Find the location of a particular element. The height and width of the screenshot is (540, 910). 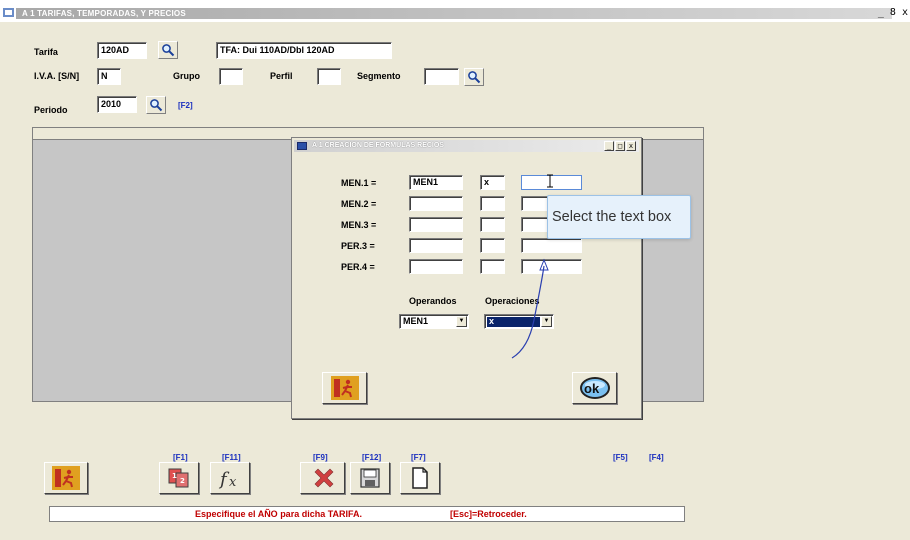

window-title: A 1 TARIFAS, TEMPORADAS, Y PRECIOS is located at coordinates (104, 13).